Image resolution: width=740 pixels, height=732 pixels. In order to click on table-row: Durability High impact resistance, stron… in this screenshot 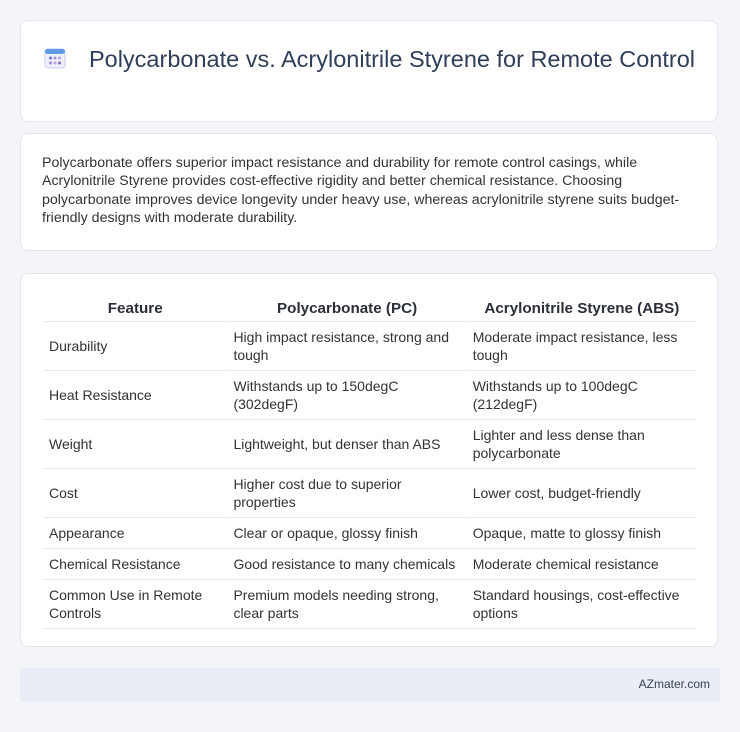, I will do `click(370, 346)`.